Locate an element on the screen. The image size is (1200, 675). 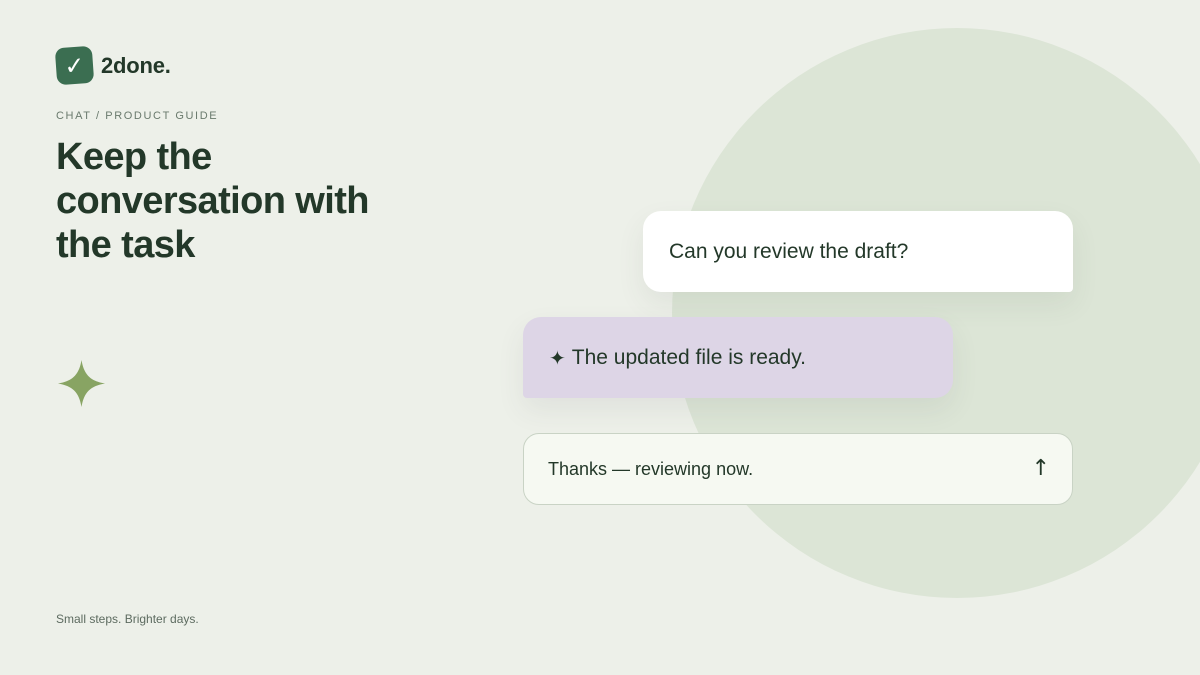
brand-name: 2done. is located at coordinates (136, 65).